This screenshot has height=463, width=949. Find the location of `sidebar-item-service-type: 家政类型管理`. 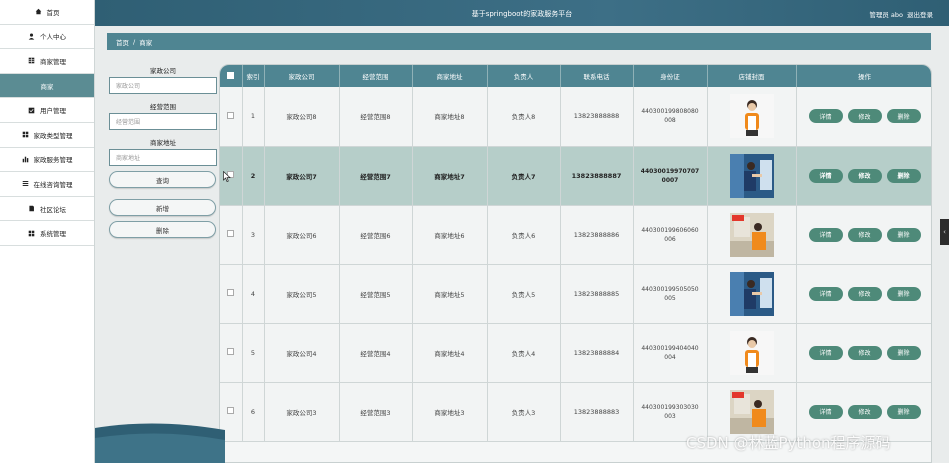

sidebar-item-service-type: 家政类型管理 is located at coordinates (47, 135).